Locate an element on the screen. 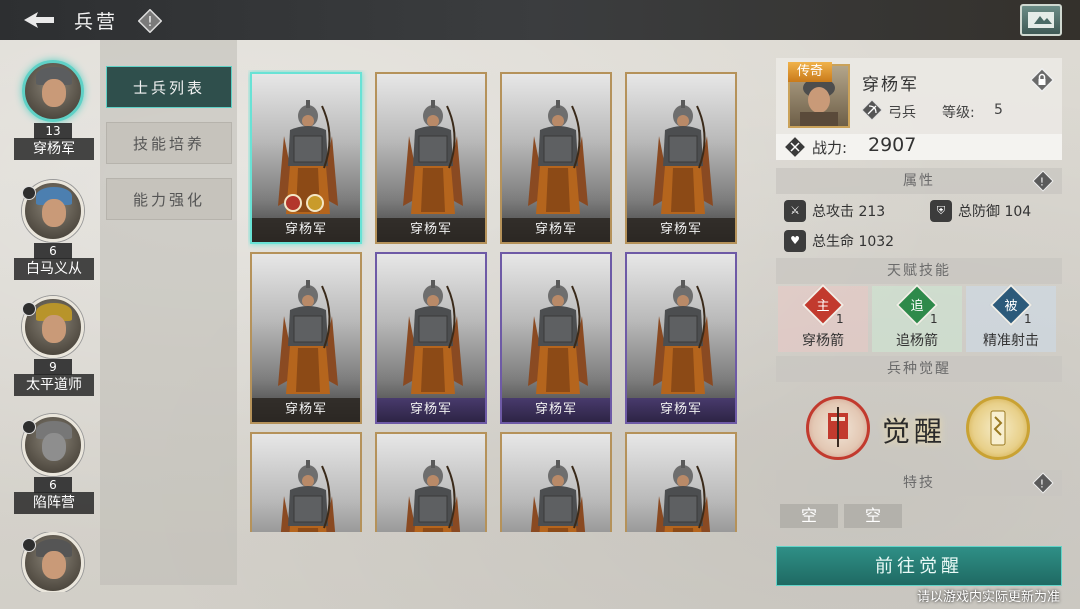 The width and height of the screenshot is (1080, 609). card-badges is located at coordinates (304, 203).